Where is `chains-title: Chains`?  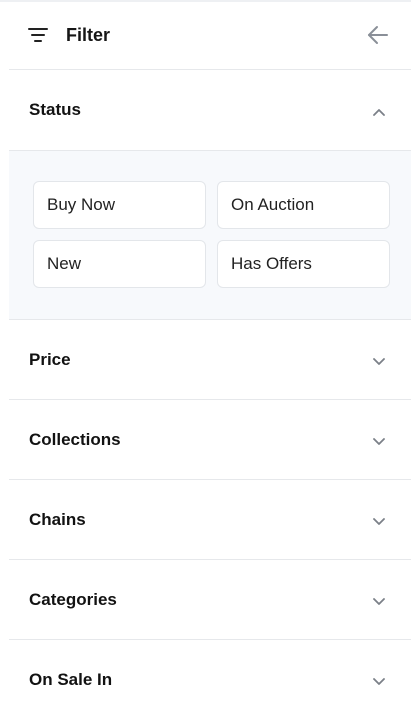
chains-title: Chains is located at coordinates (57, 519).